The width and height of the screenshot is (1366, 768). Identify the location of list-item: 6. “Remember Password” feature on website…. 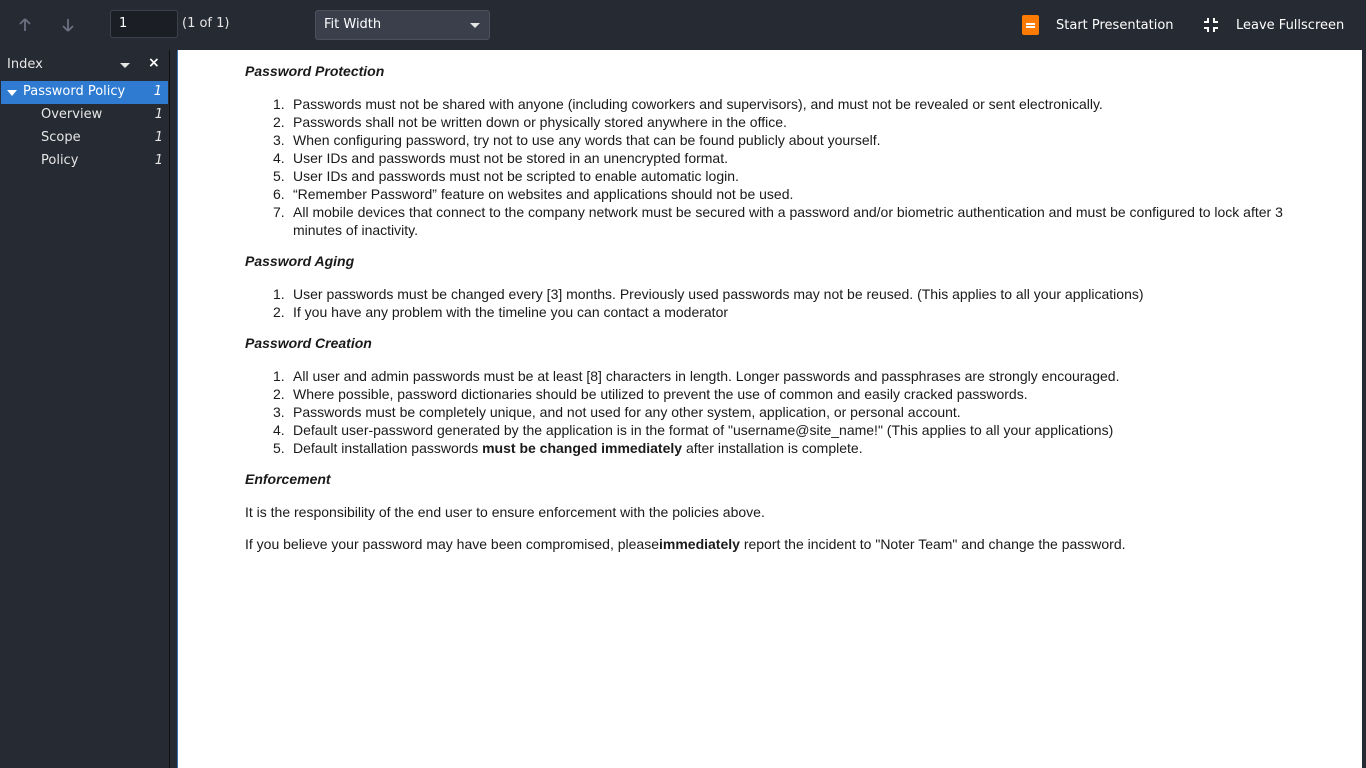
(533, 194).